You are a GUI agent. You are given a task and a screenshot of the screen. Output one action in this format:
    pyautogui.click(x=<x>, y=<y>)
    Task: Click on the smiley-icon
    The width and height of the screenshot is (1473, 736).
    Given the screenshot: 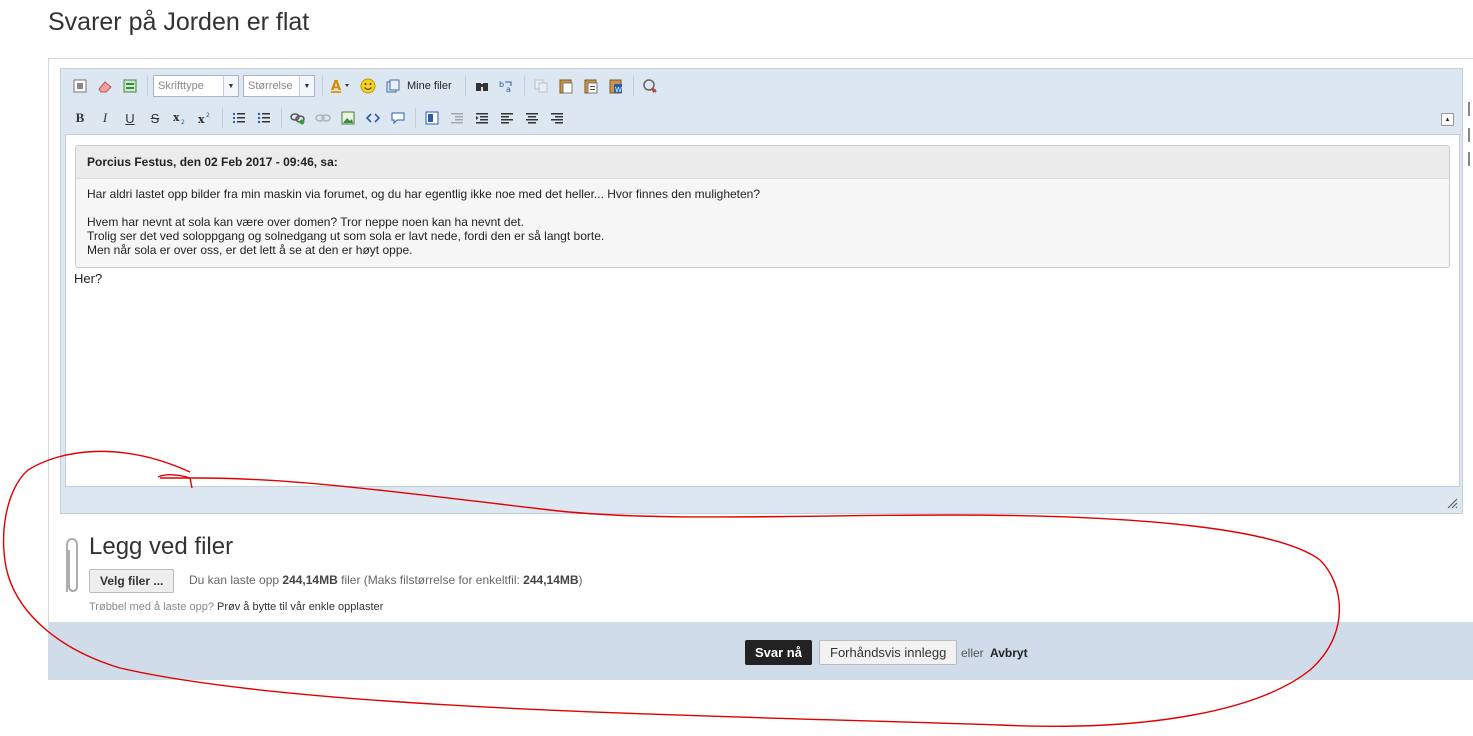 What is the action you would take?
    pyautogui.click(x=368, y=86)
    